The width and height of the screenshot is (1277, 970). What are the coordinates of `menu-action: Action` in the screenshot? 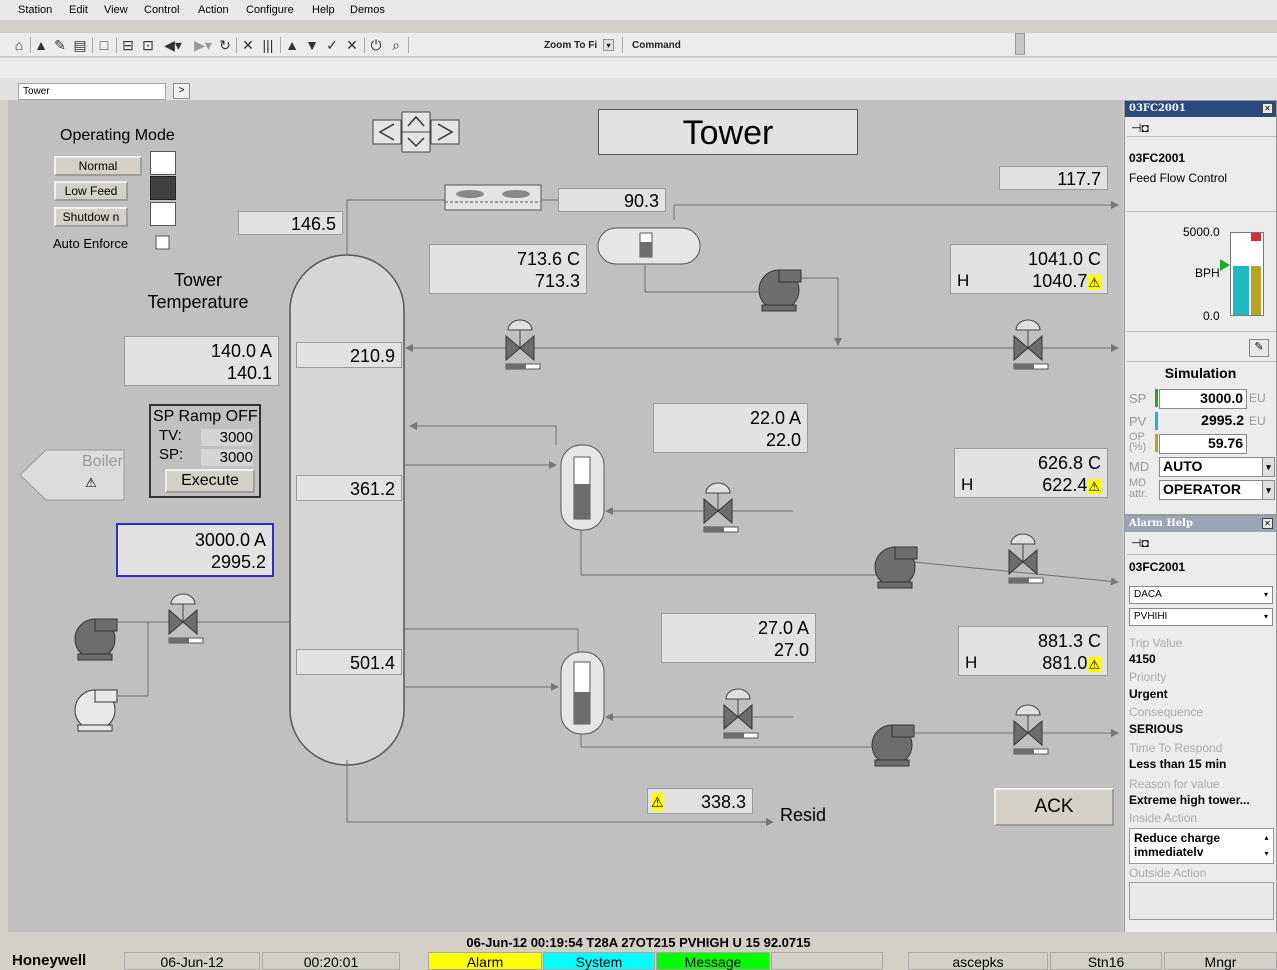 It's located at (213, 10).